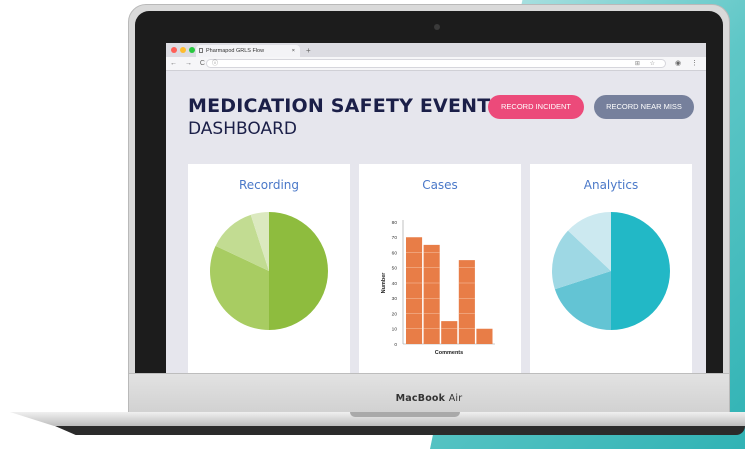 The image size is (745, 449). I want to click on page-title-bold: MEDICATION SAFETY EVENT, so click(339, 106).